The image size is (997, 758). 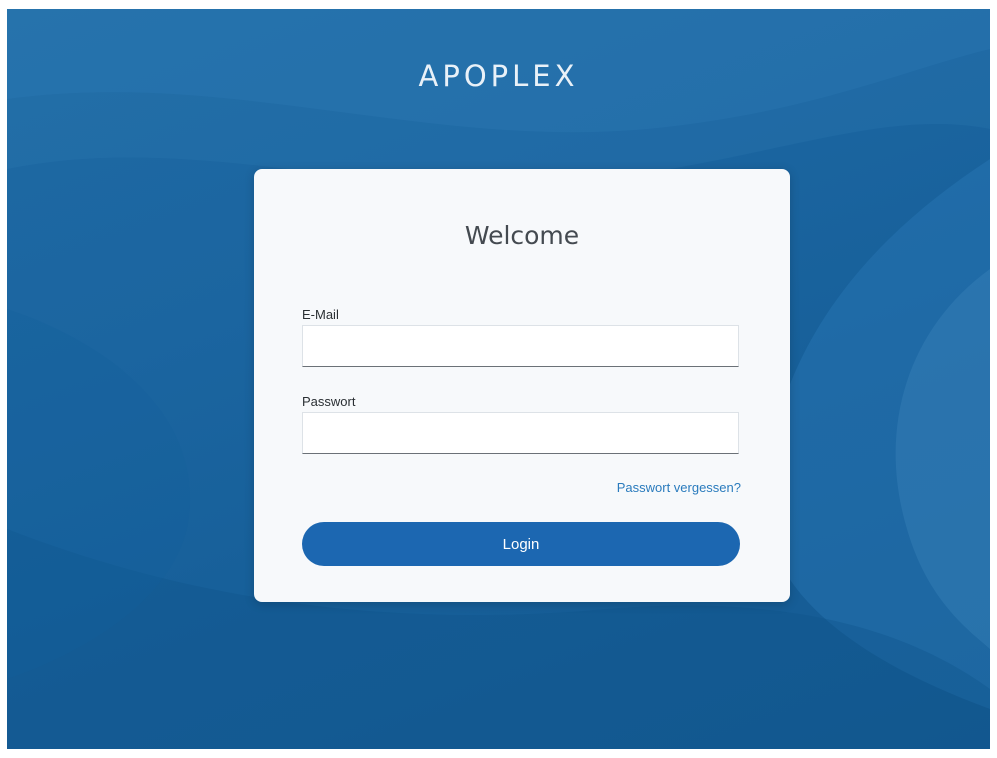 What do you see at coordinates (521, 544) in the screenshot?
I see `login-button: Login` at bounding box center [521, 544].